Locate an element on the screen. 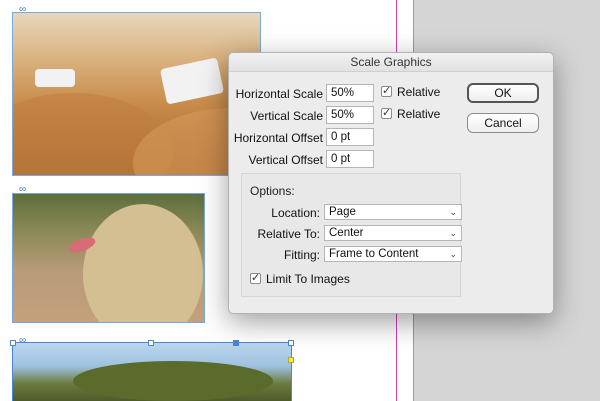  vertical-offset-label: Vertical Offset is located at coordinates (285, 160).